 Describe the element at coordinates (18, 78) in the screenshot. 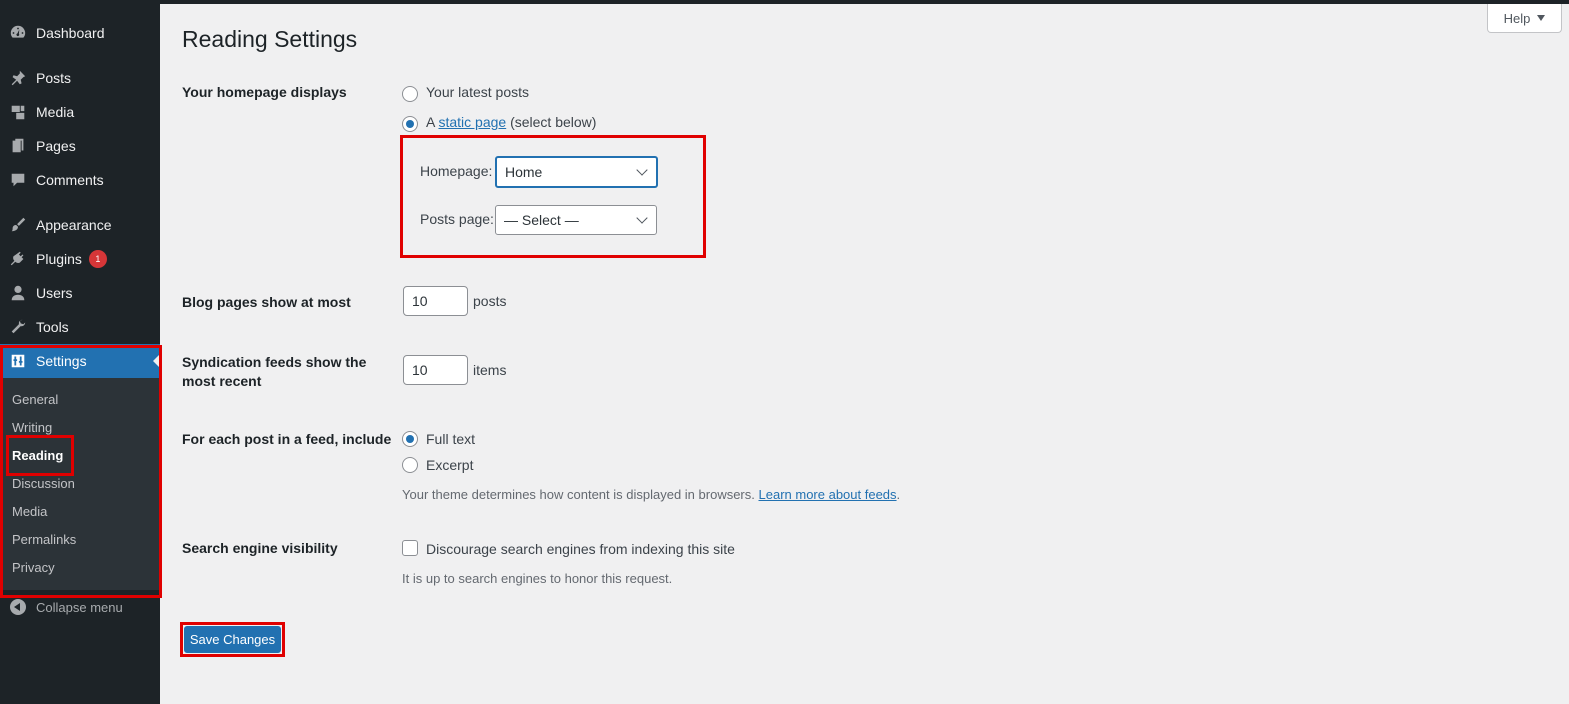

I see `pin-icon` at that location.